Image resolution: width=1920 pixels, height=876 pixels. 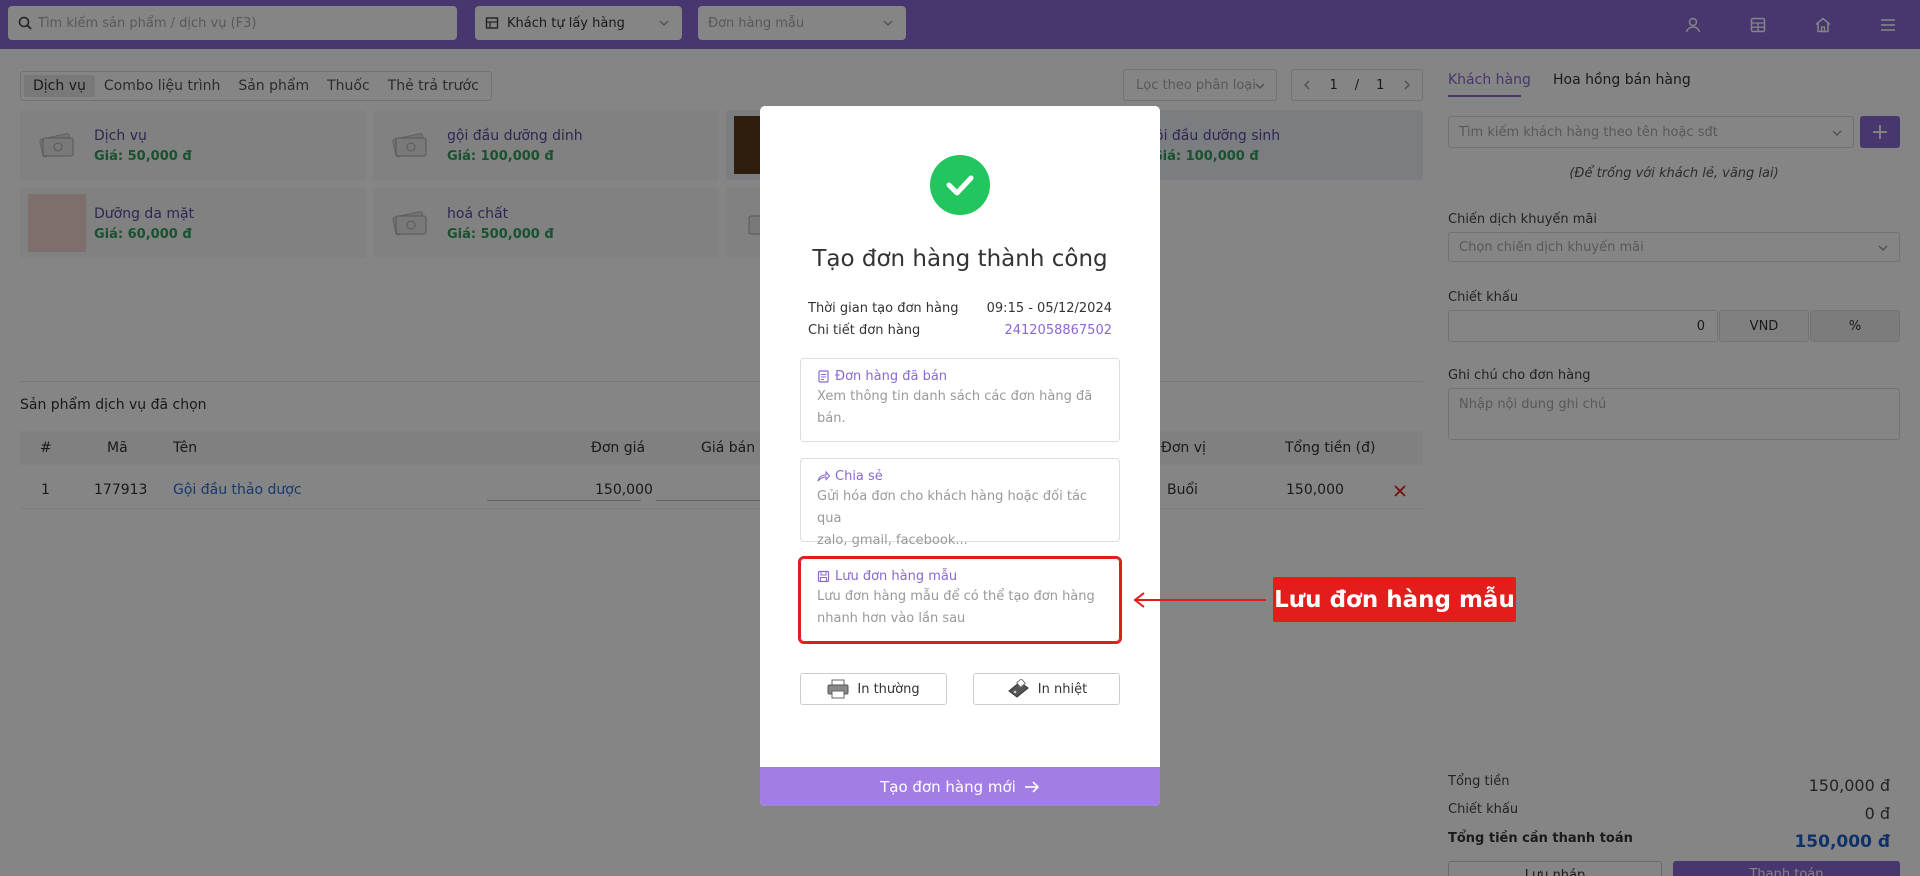 I want to click on print-thermal-button: In nhiệt, so click(x=1046, y=689).